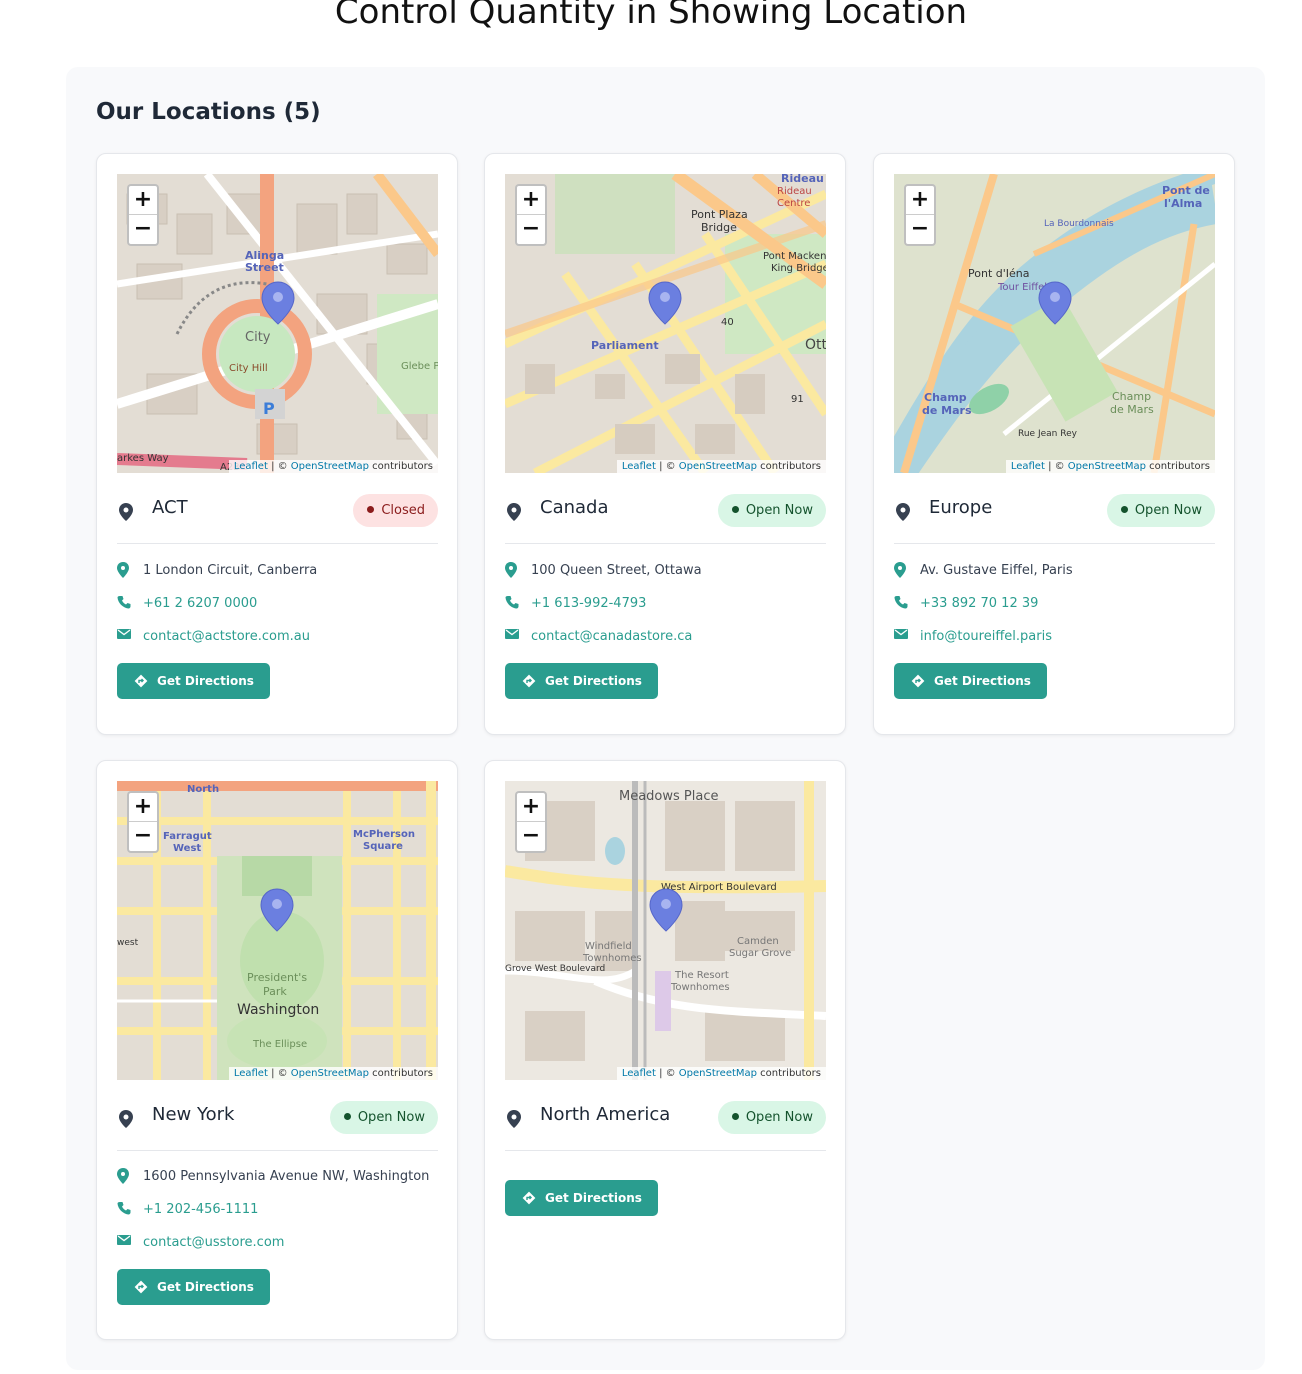 Image resolution: width=1302 pixels, height=1374 pixels. What do you see at coordinates (760, 953) in the screenshot?
I see `svg-text: Sugar Grove` at bounding box center [760, 953].